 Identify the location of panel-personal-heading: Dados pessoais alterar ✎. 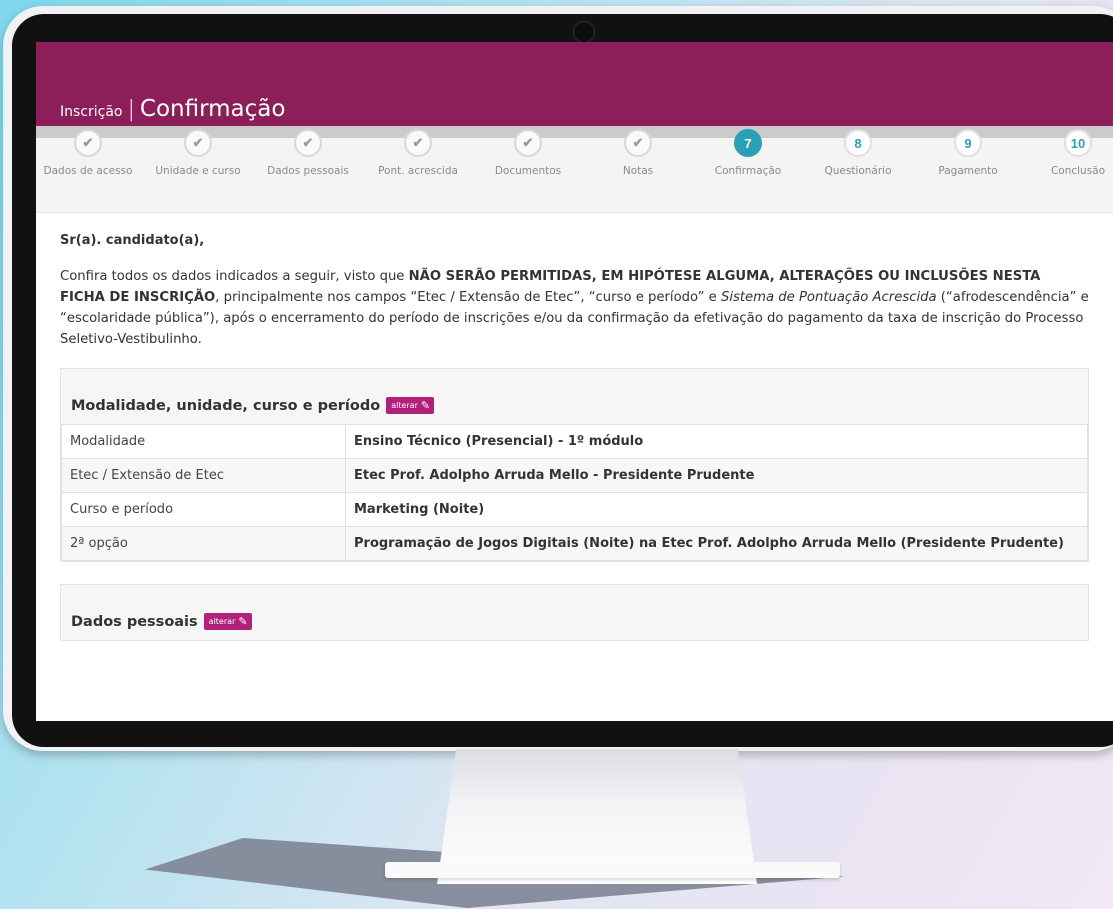
(574, 612).